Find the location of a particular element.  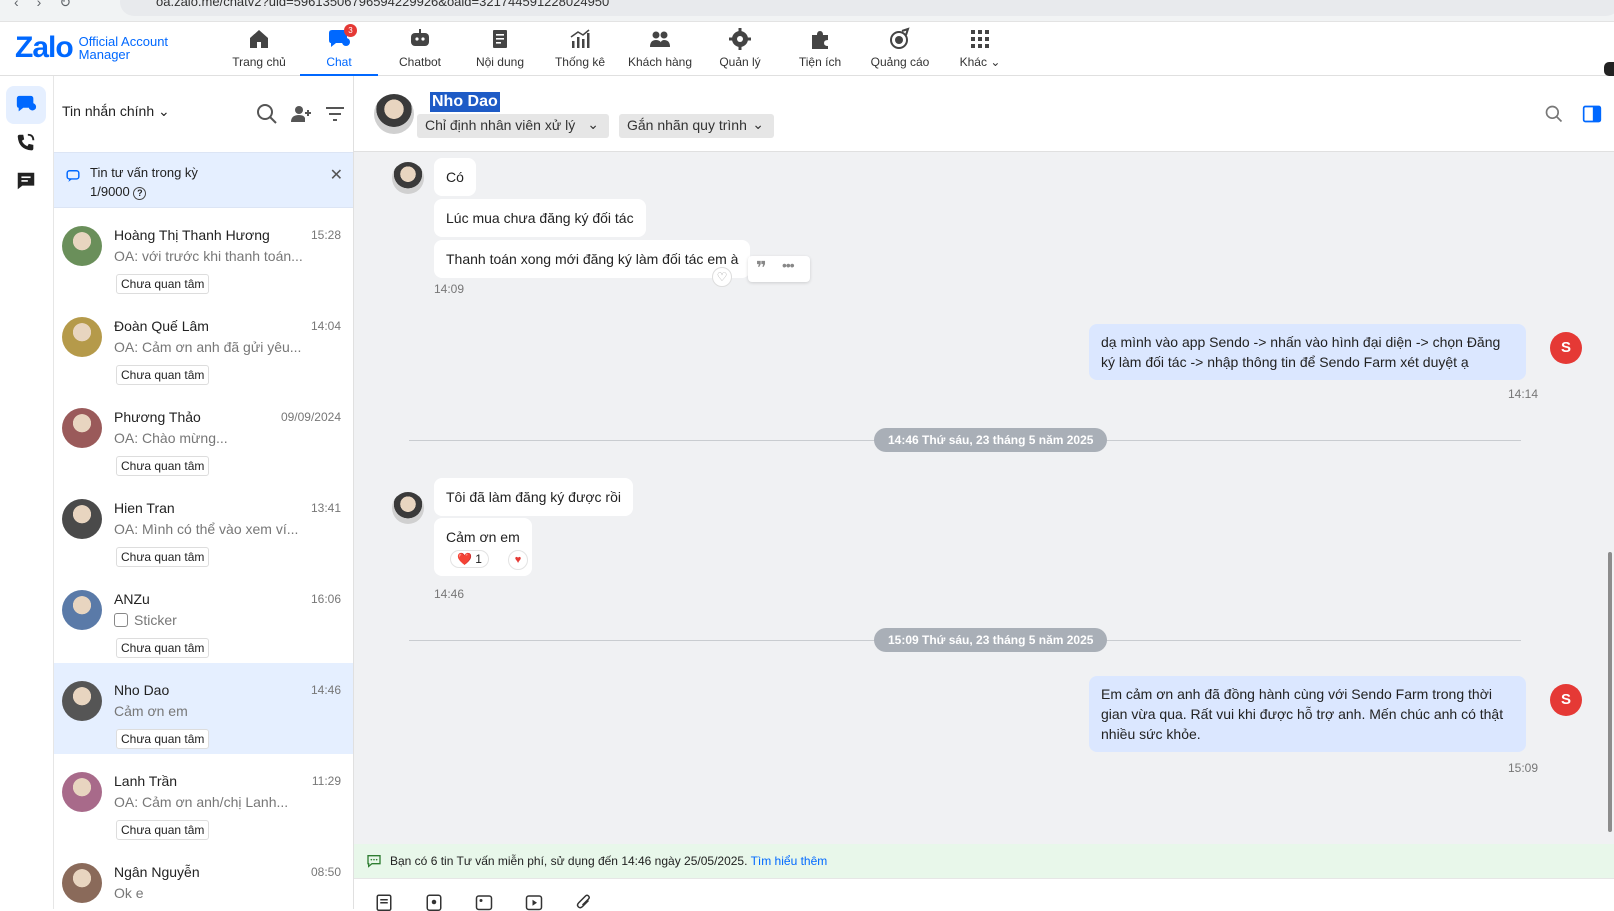

nav-content: Nội dung is located at coordinates (500, 49).